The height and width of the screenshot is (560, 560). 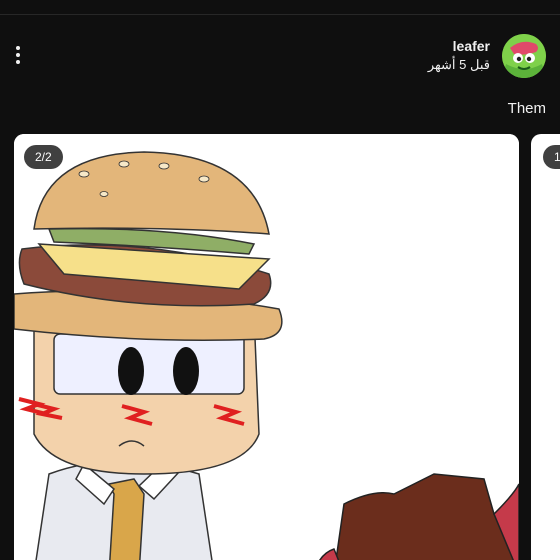 What do you see at coordinates (459, 56) in the screenshot?
I see `channel-info: leafer قبل 5 أشهر` at bounding box center [459, 56].